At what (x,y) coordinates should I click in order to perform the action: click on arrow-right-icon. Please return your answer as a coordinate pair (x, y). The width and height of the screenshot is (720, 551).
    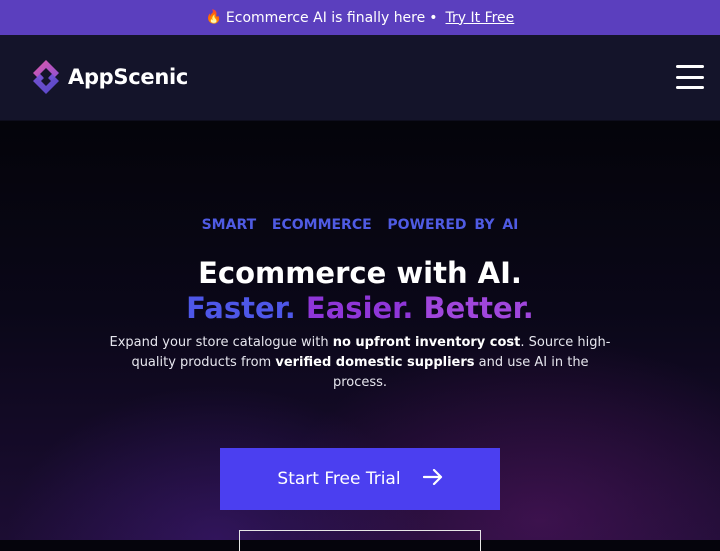
    Looking at the image, I should click on (432, 479).